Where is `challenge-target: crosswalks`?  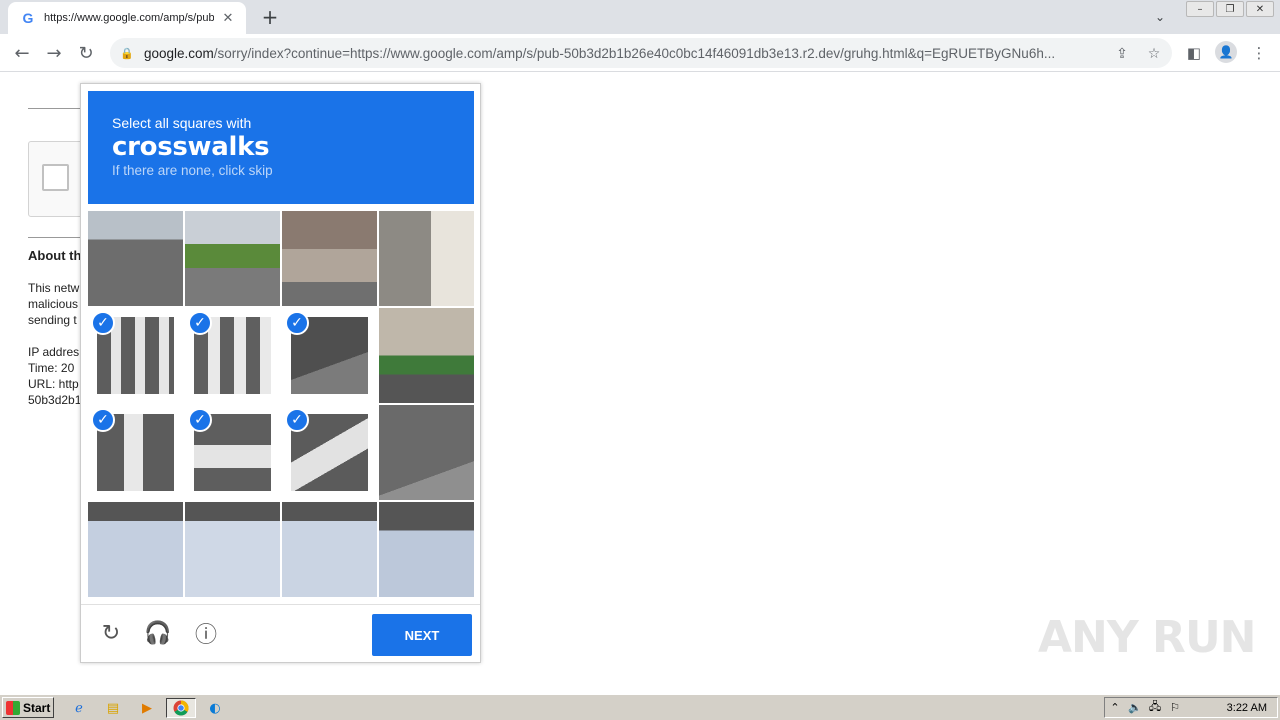
challenge-target: crosswalks is located at coordinates (191, 147).